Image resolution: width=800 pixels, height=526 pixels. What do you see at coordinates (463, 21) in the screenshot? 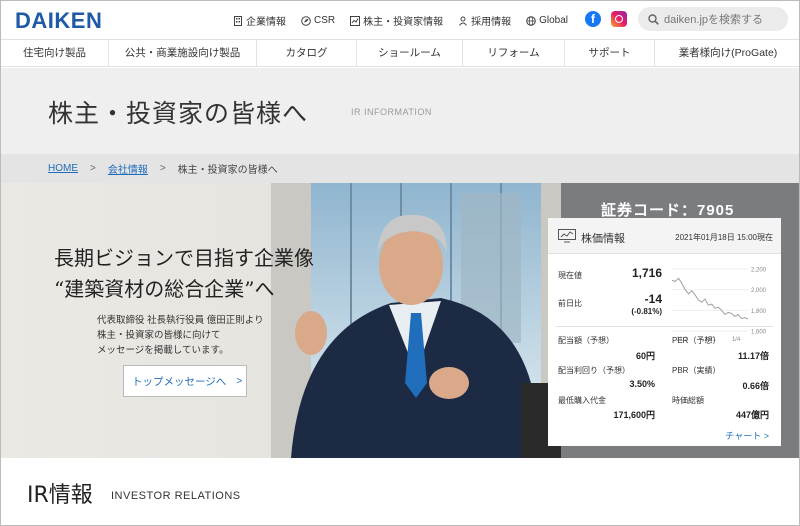
I see `person-icon` at bounding box center [463, 21].